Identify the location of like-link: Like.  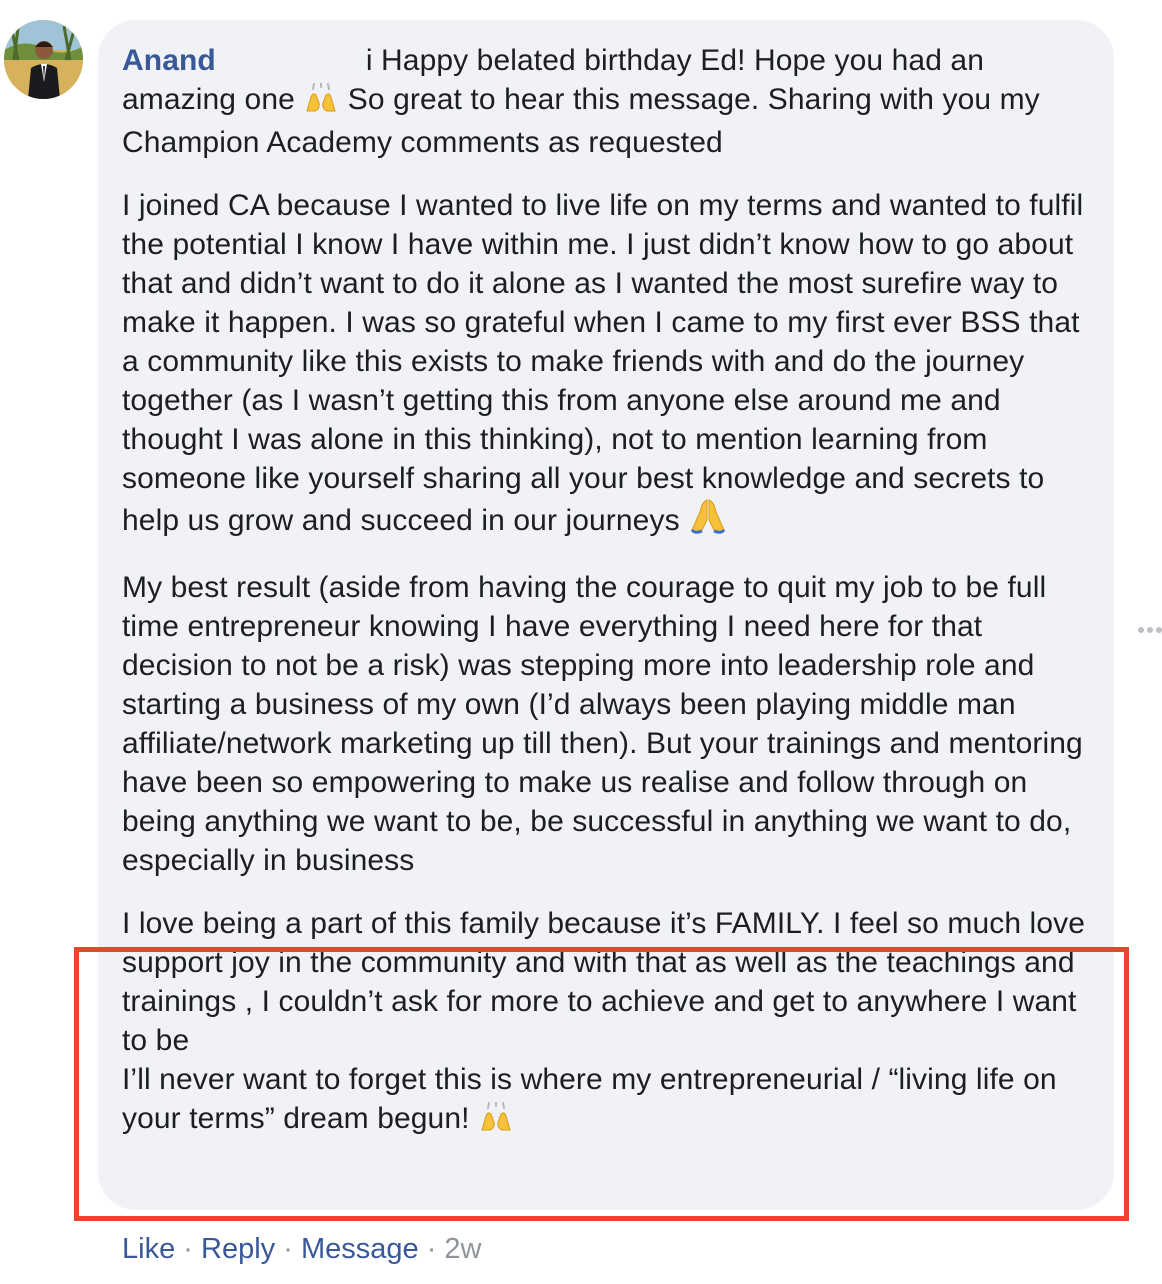
(148, 1249).